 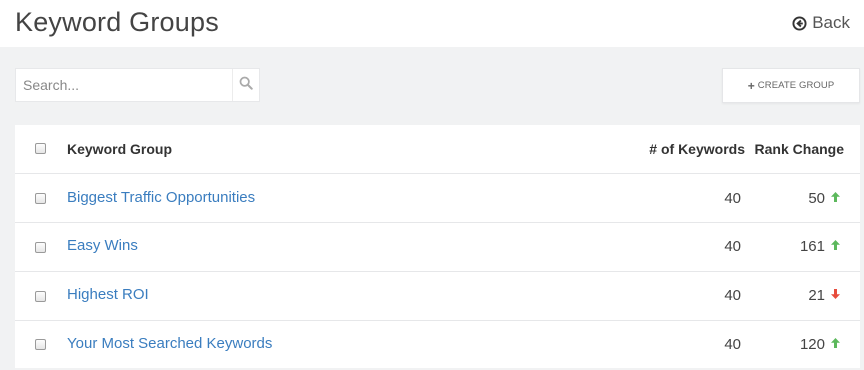 What do you see at coordinates (796, 85) in the screenshot?
I see `create-group-label: CREATE GROUP` at bounding box center [796, 85].